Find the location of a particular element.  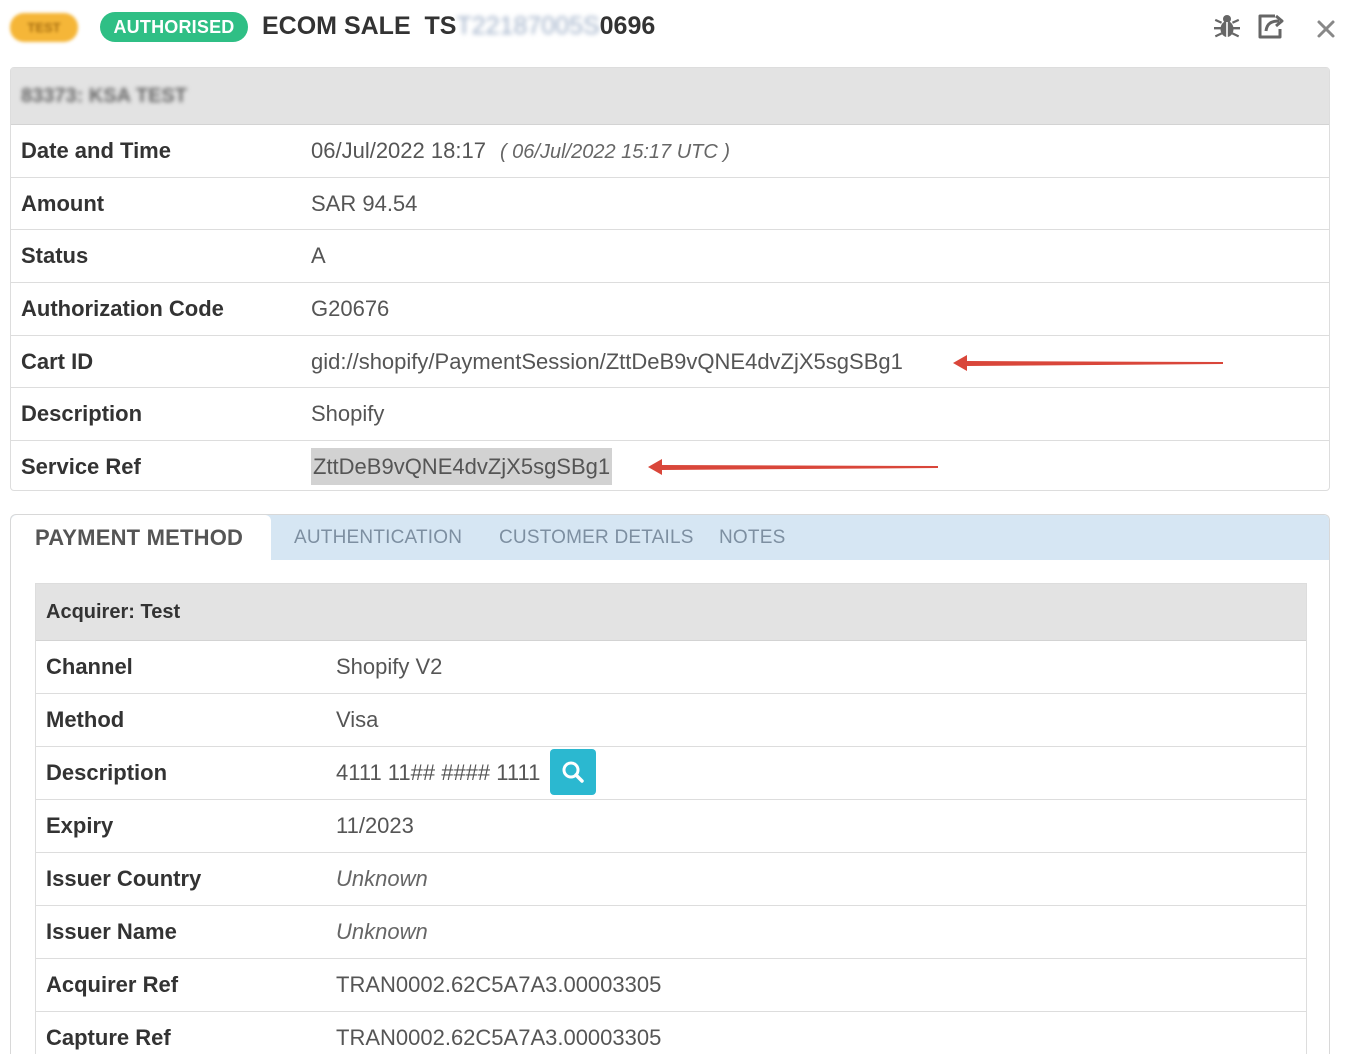

row-label: Issuer Name is located at coordinates (111, 931).